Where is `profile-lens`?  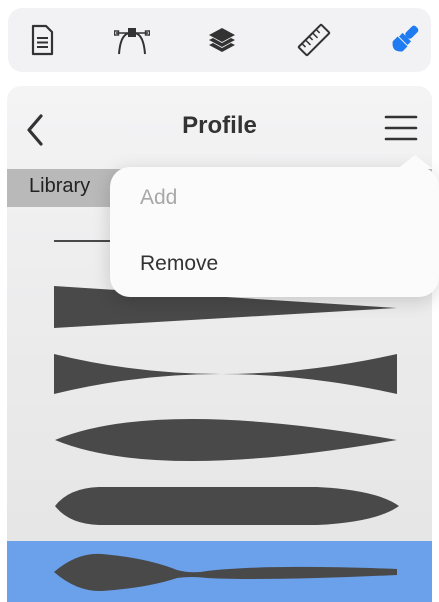
profile-lens is located at coordinates (226, 440).